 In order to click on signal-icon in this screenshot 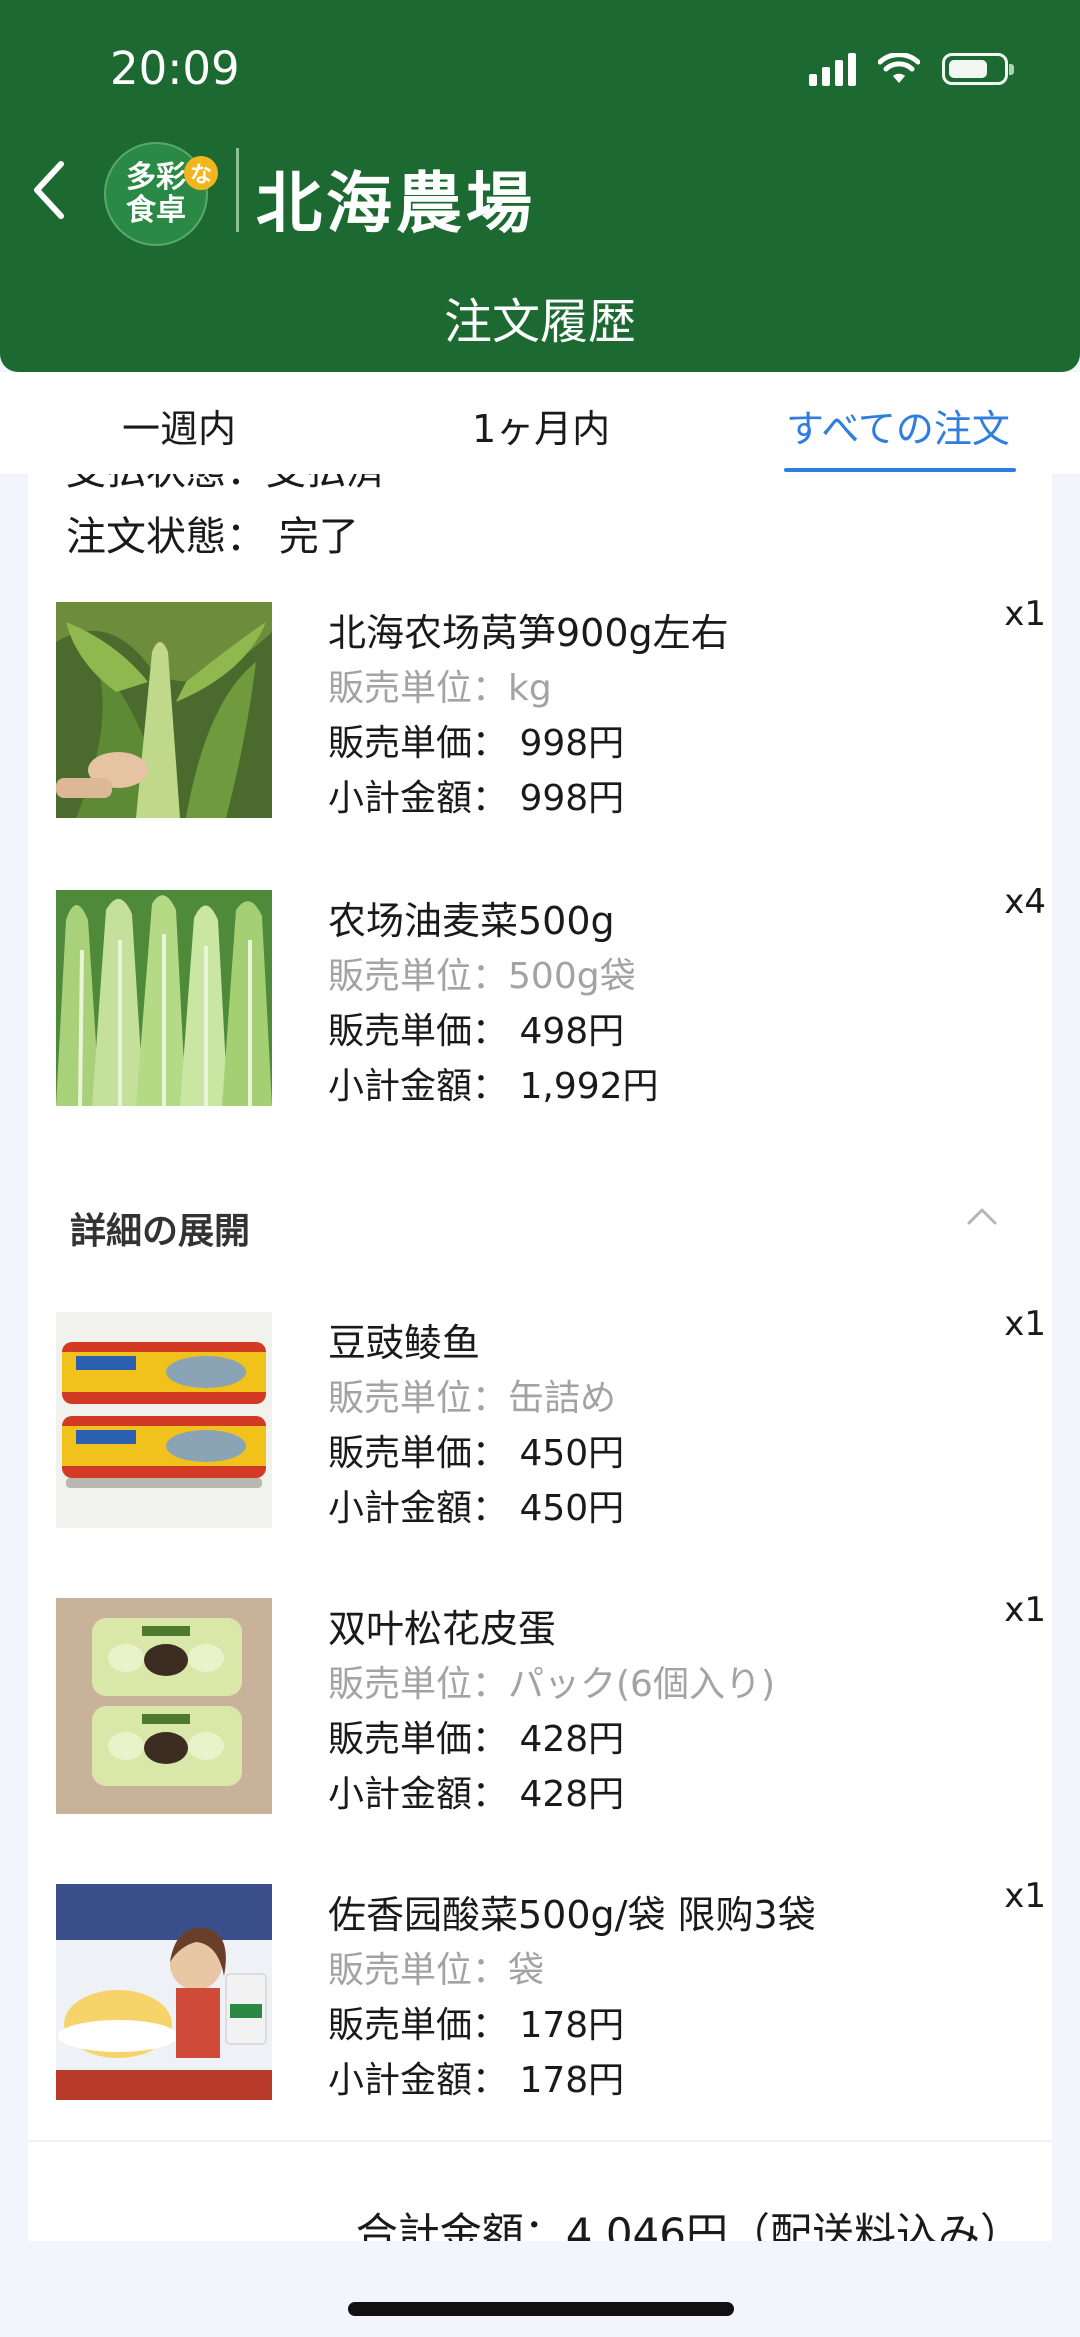, I will do `click(832, 69)`.